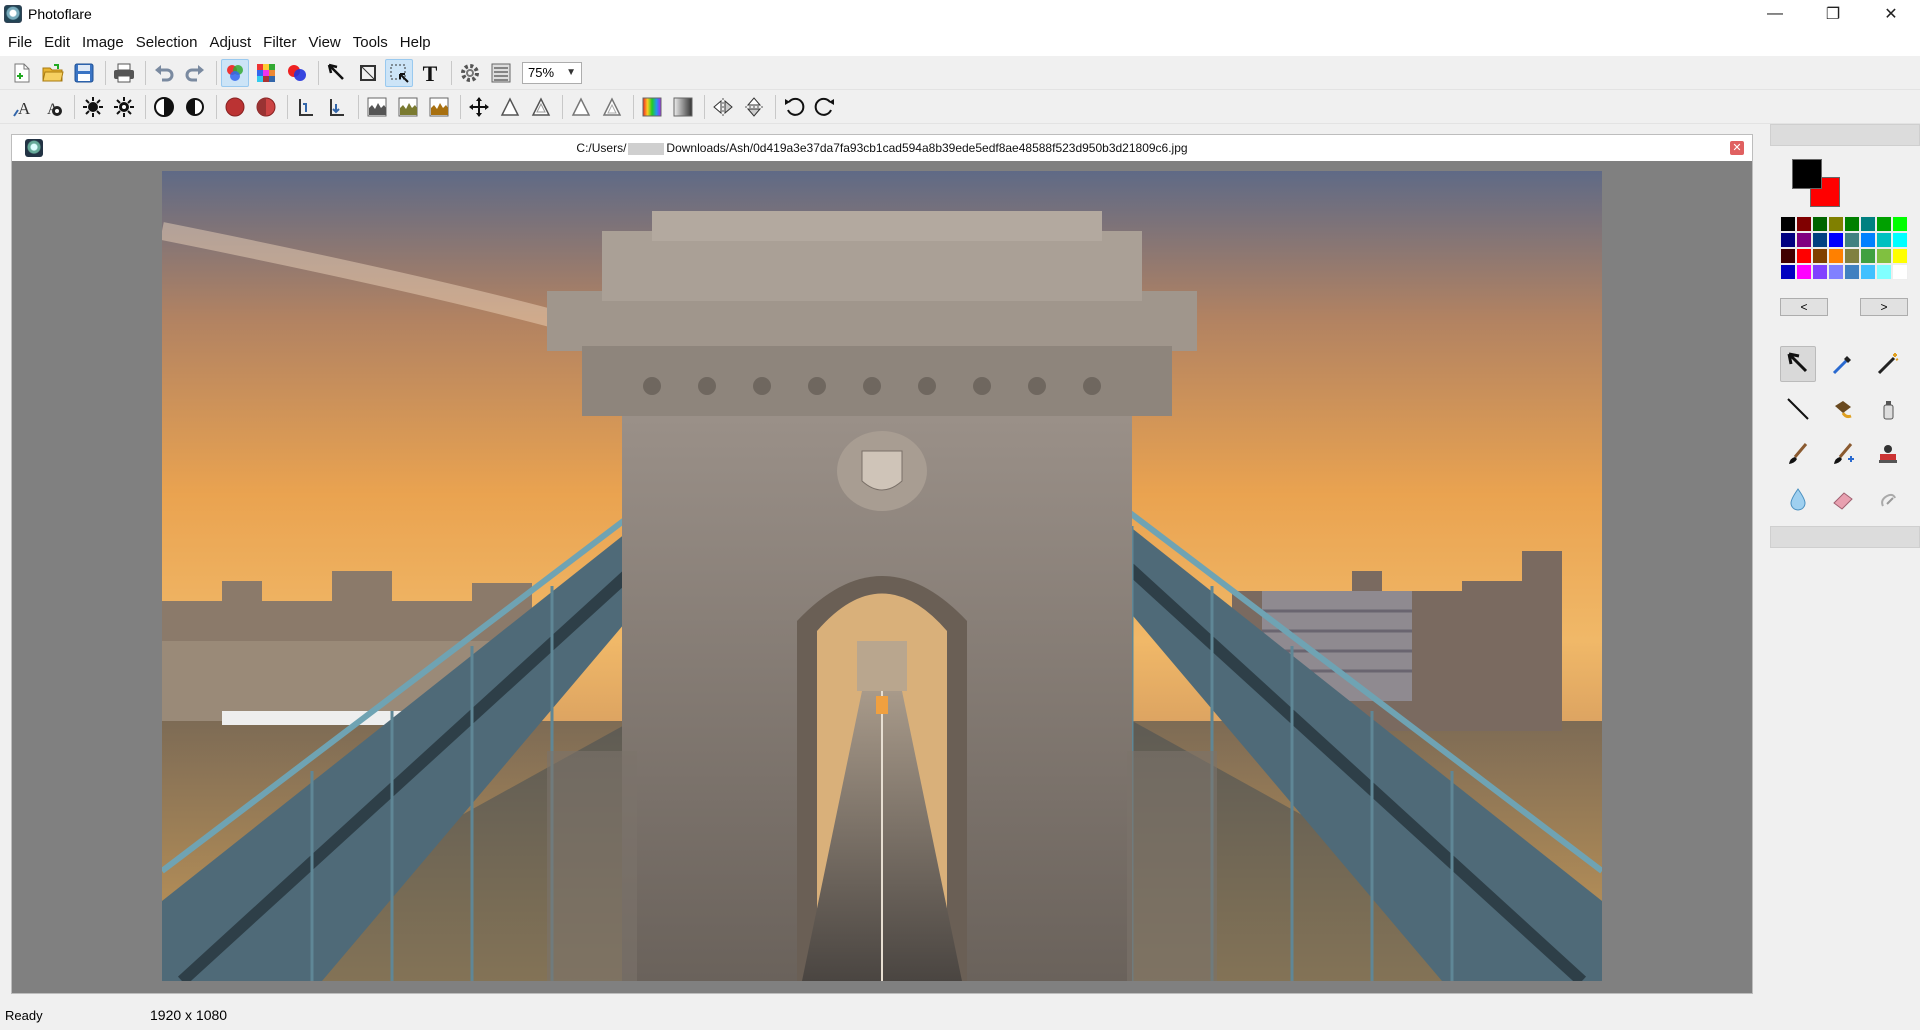  I want to click on sharpen-icon, so click(510, 107).